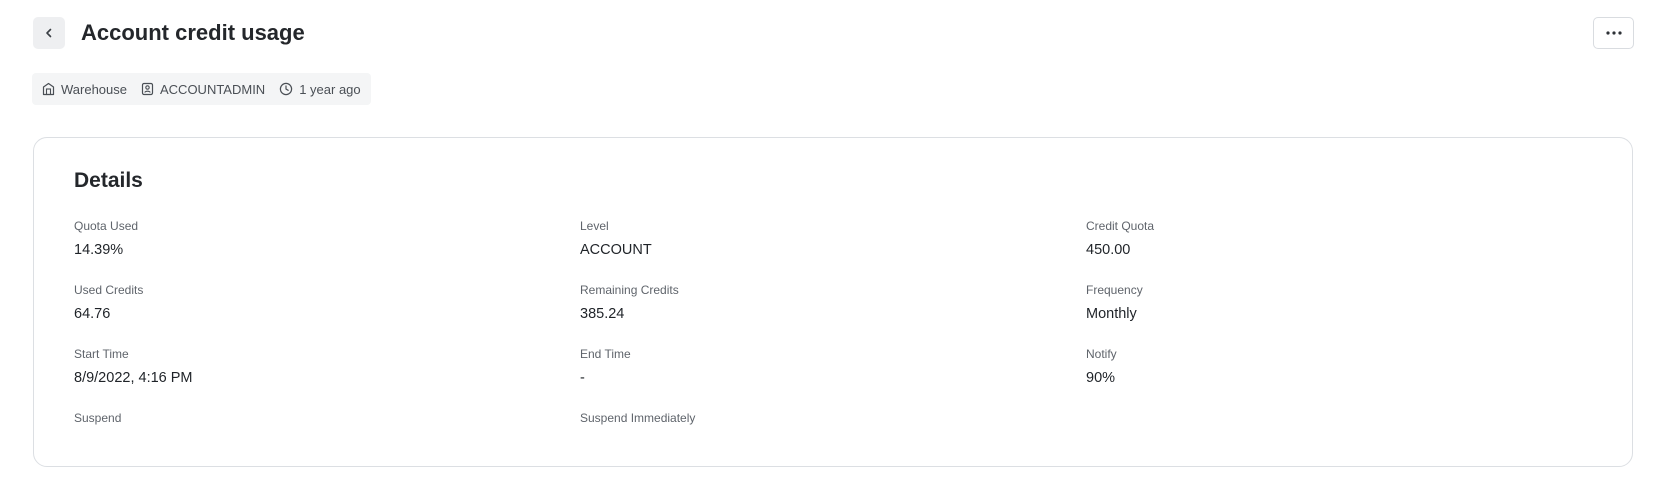 The width and height of the screenshot is (1657, 486). I want to click on field-value: 14.39%, so click(99, 250).